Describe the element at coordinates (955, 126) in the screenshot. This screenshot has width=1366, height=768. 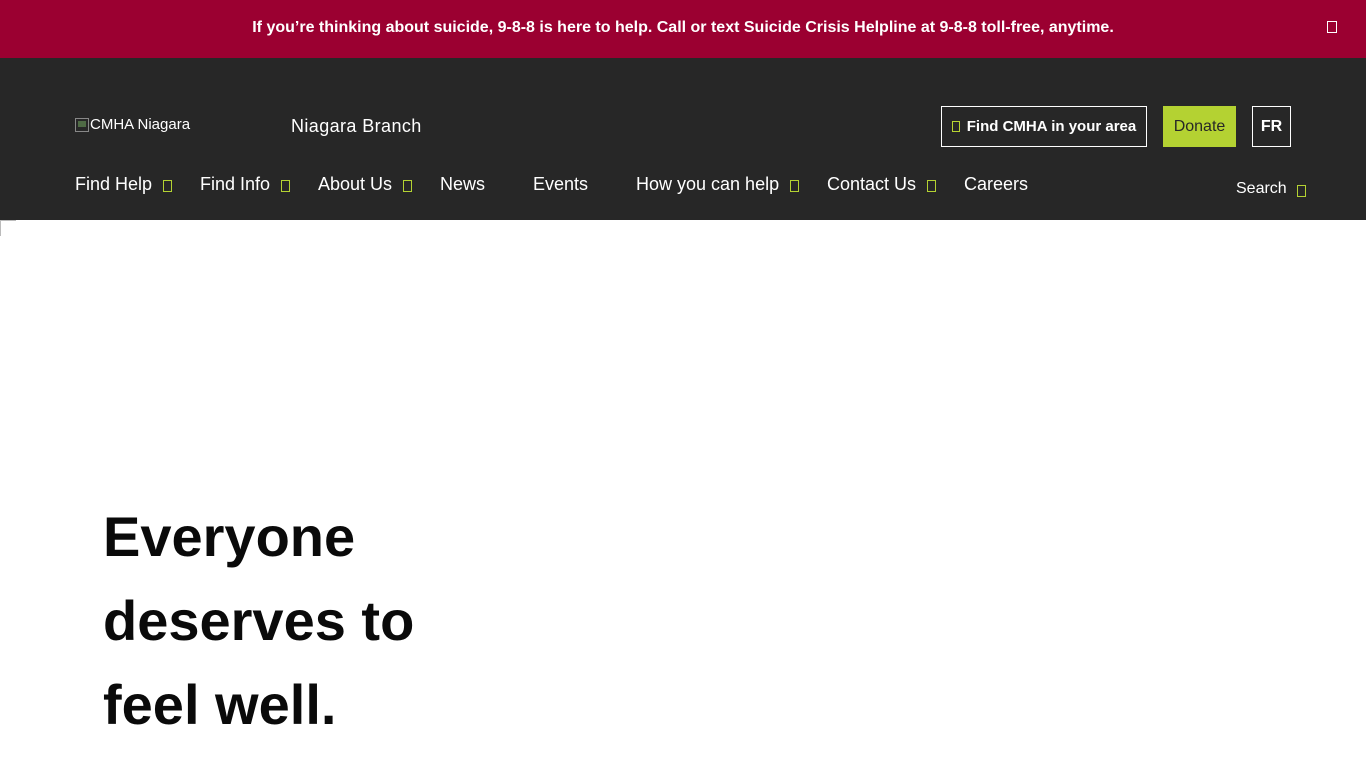
I see `location-icon` at that location.